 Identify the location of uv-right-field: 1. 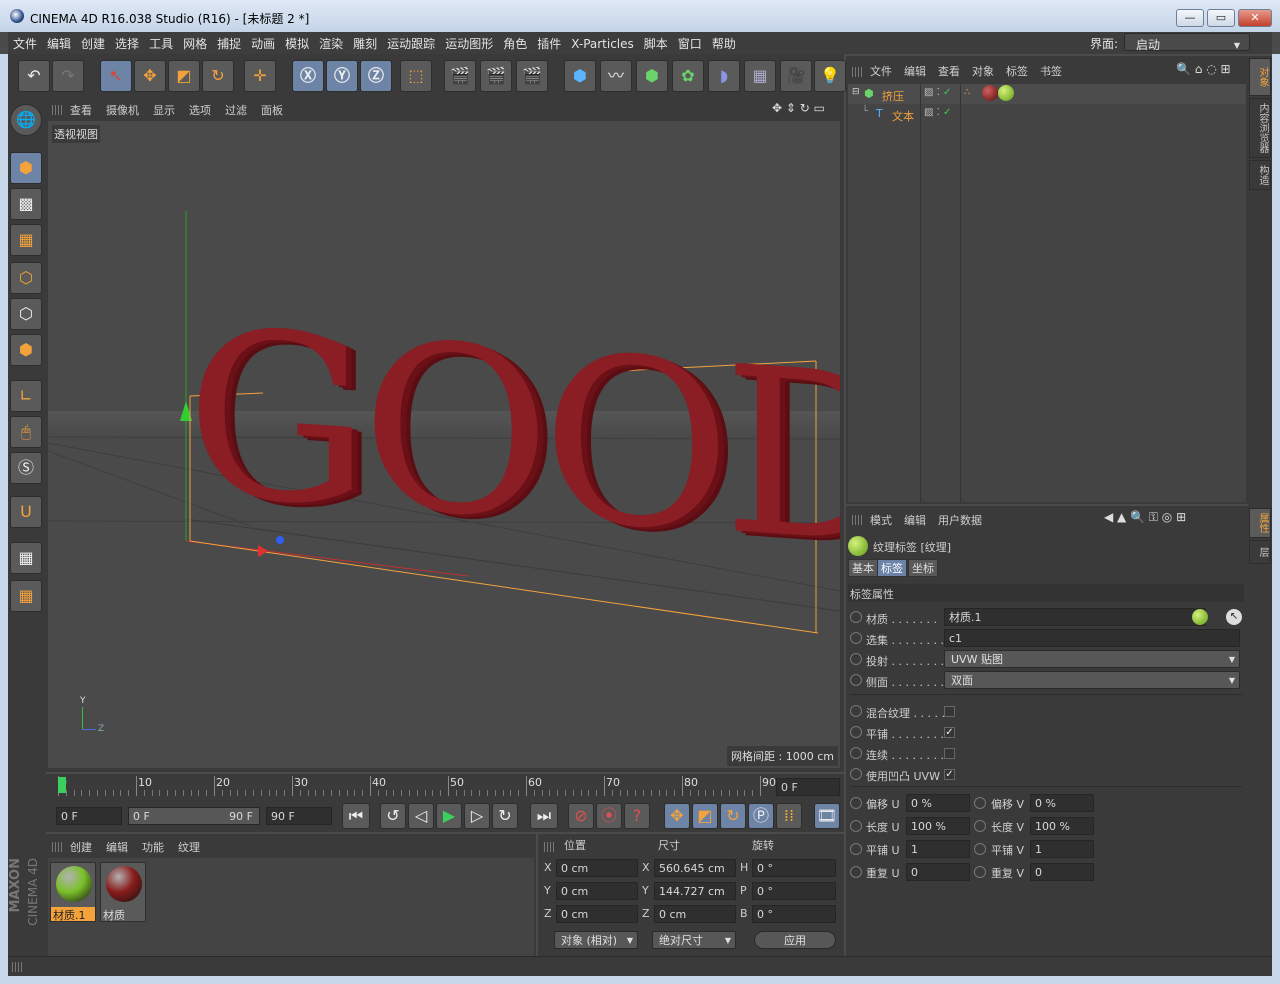
(1062, 849).